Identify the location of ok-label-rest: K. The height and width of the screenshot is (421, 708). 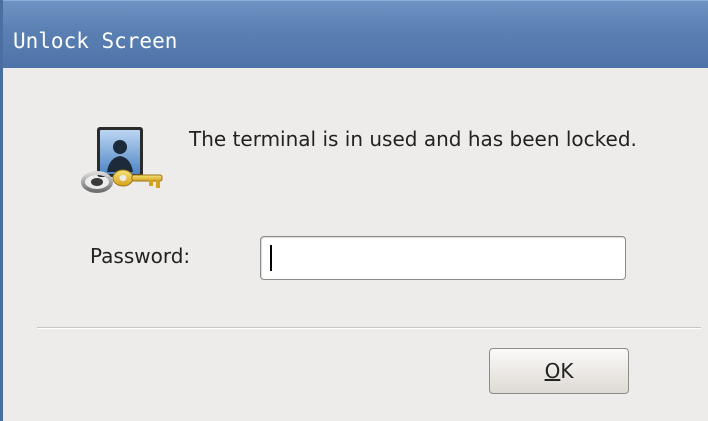
(567, 371).